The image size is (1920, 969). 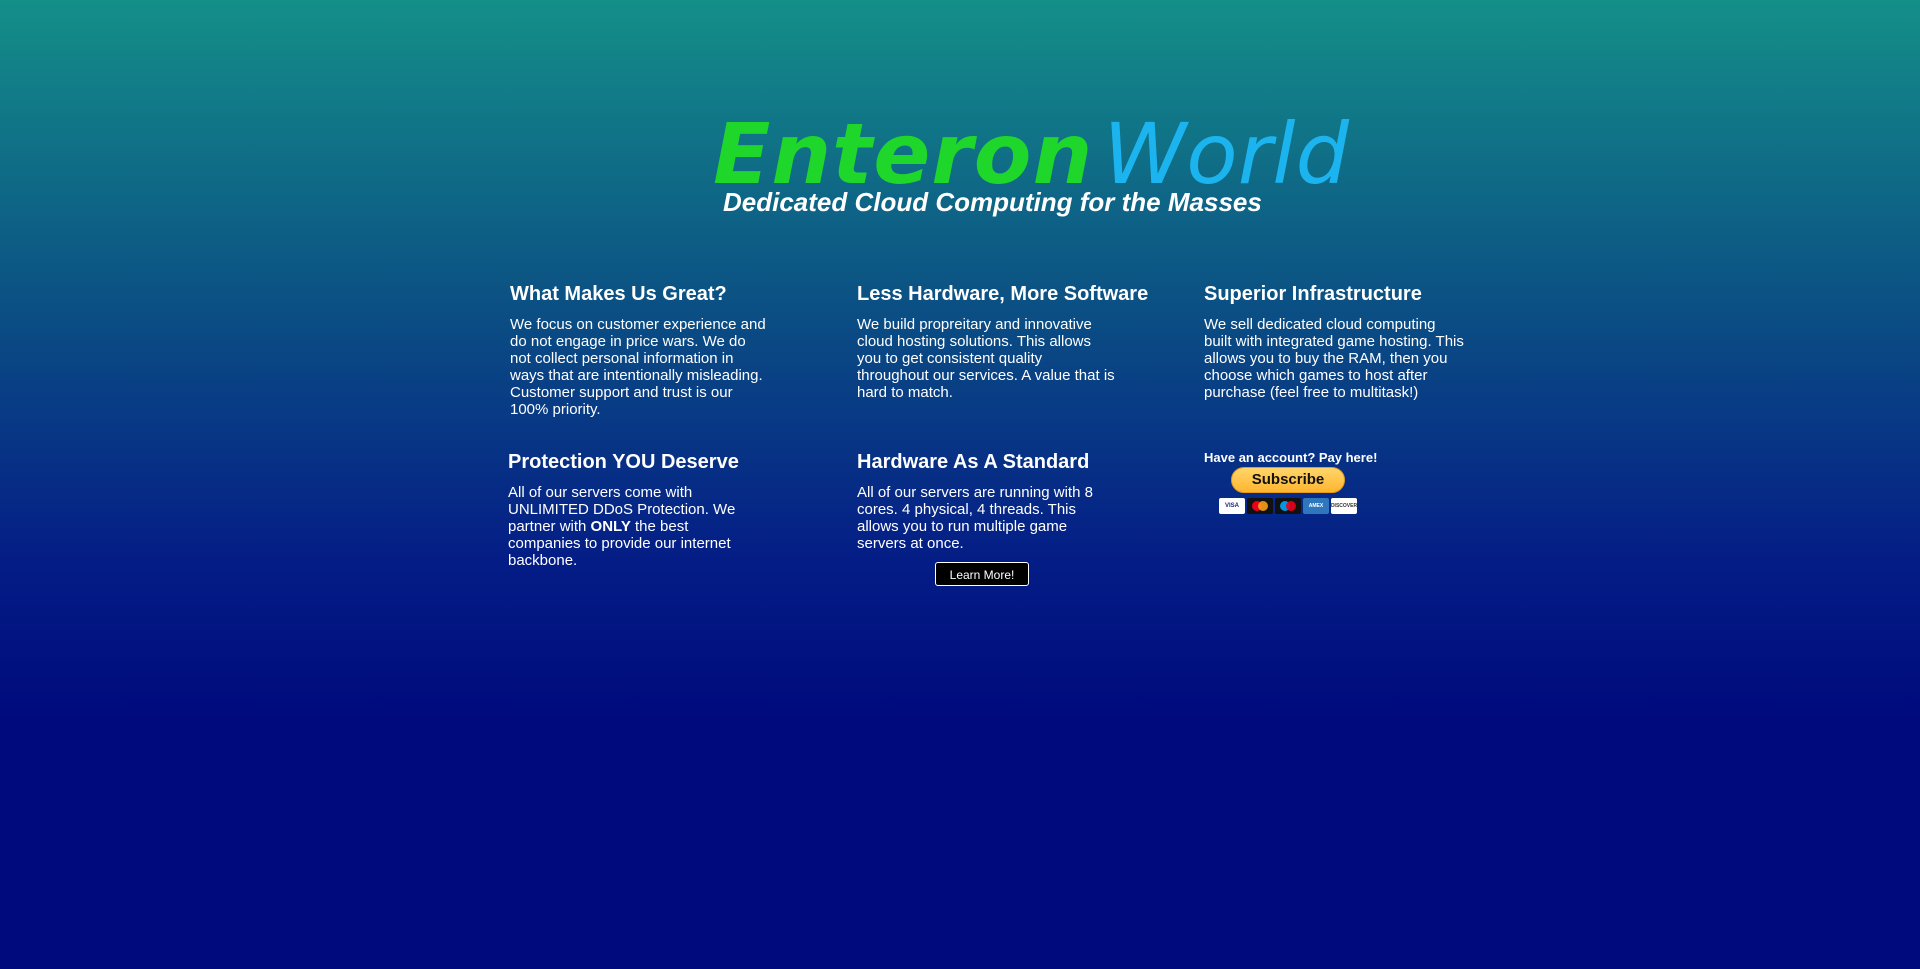 I want to click on learn-more-button: Learn More!, so click(x=982, y=574).